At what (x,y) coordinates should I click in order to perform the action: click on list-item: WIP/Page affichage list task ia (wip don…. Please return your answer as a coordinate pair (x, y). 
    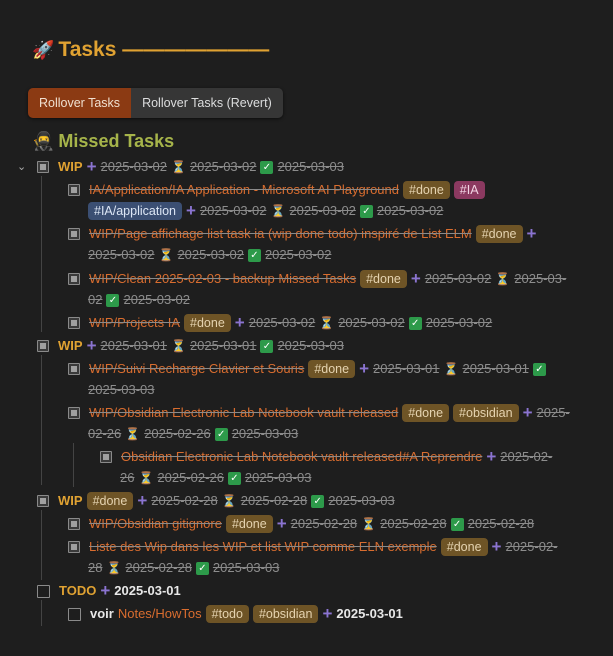
    Looking at the image, I should click on (302, 234).